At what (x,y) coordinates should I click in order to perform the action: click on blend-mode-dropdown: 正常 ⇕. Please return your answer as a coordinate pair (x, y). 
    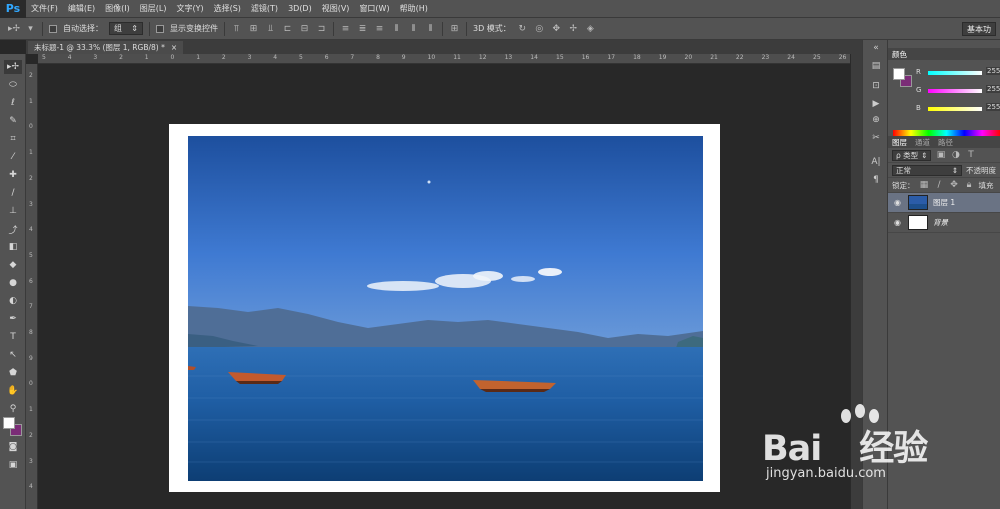
    Looking at the image, I should click on (927, 170).